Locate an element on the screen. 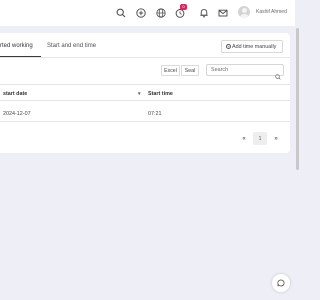 Image resolution: width=320 pixels, height=300 pixels. cell-start-date: 2024-12-07 is located at coordinates (17, 114).